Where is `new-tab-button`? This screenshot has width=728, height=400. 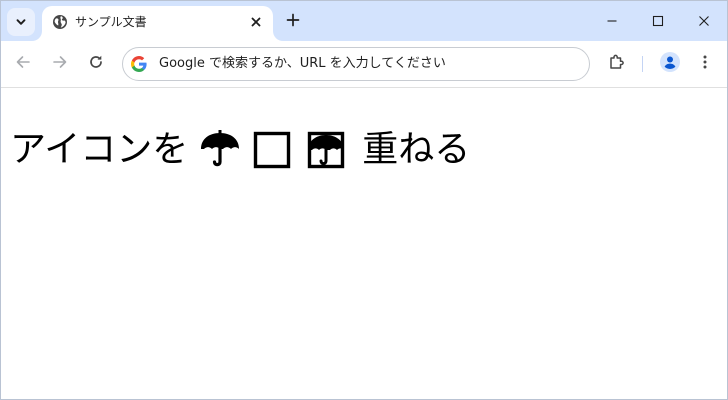
new-tab-button is located at coordinates (293, 21).